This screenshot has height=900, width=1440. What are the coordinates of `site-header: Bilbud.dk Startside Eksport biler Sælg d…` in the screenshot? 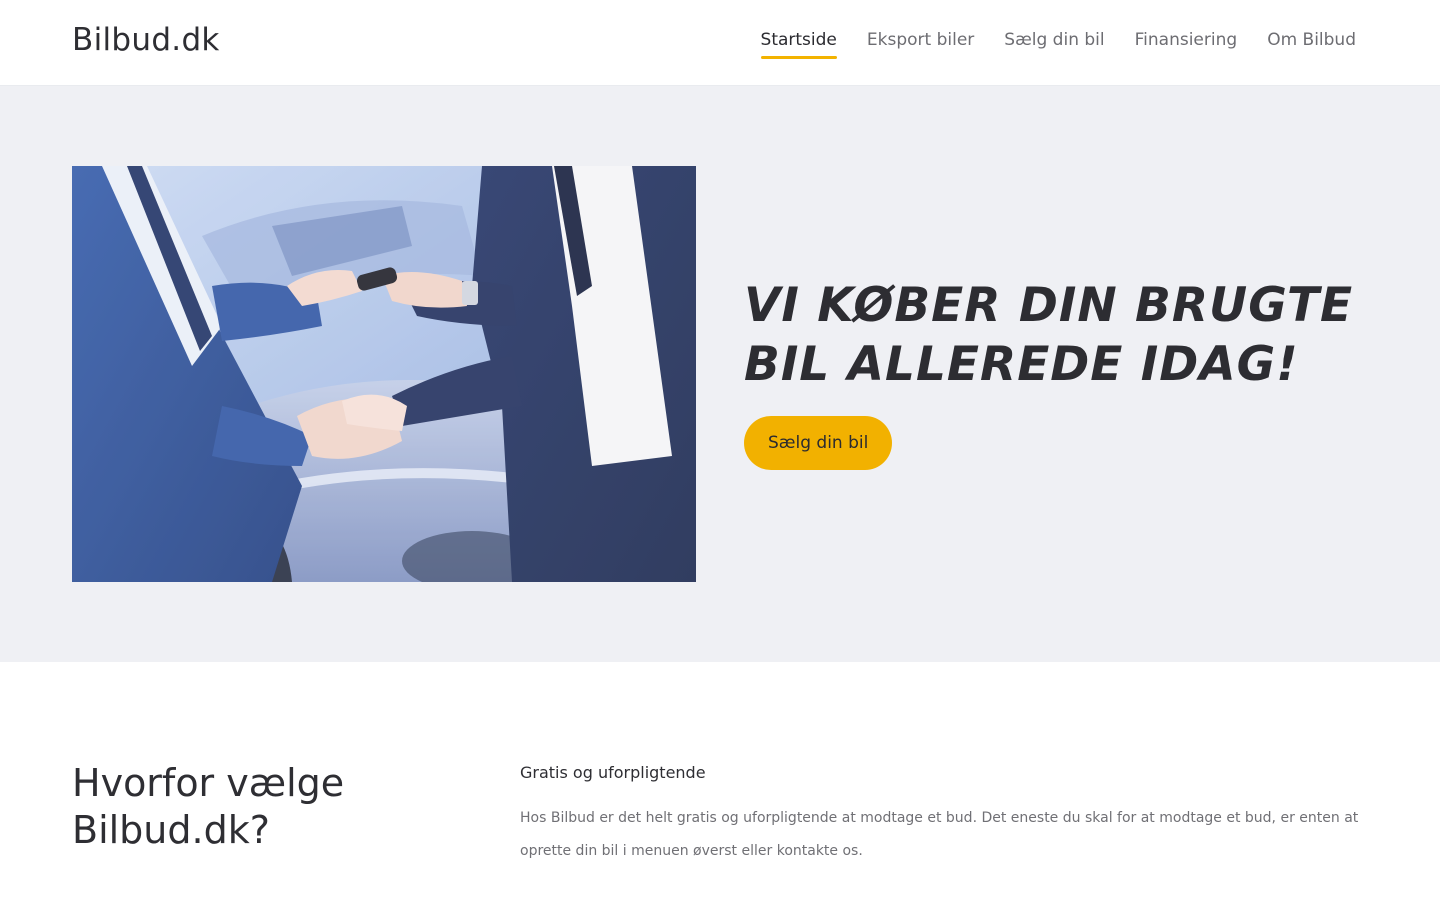 It's located at (720, 43).